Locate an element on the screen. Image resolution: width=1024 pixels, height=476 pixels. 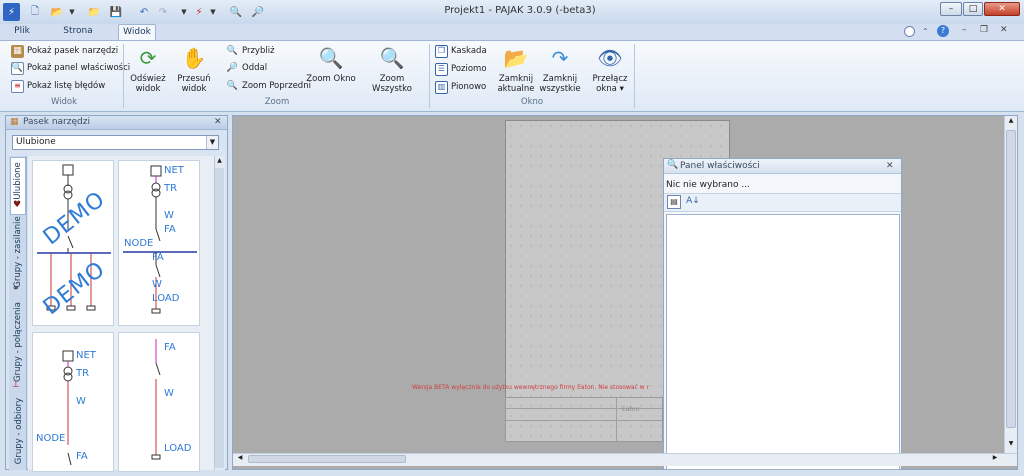
folder-close-icon: 📂 is located at coordinates (516, 58).